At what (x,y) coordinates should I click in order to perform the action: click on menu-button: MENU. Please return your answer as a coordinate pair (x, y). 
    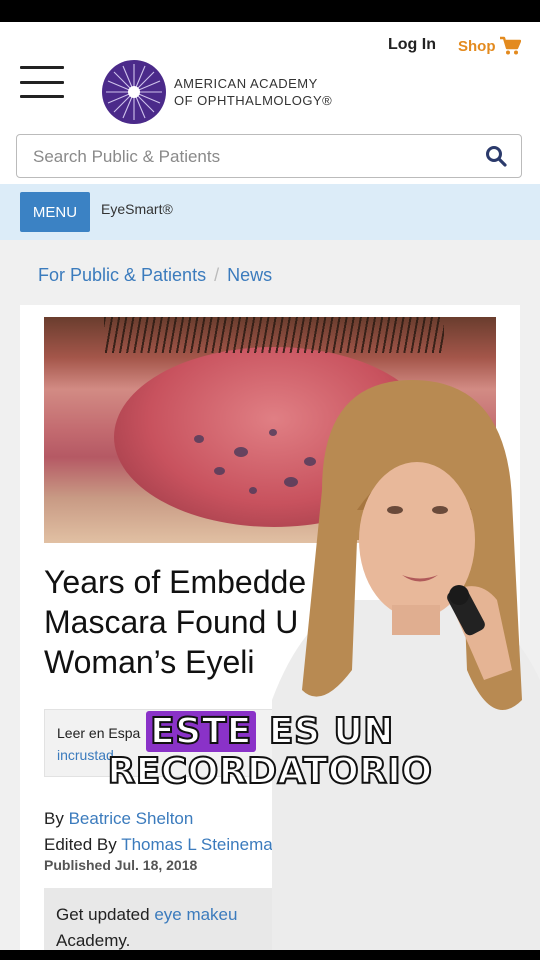
    Looking at the image, I should click on (55, 212).